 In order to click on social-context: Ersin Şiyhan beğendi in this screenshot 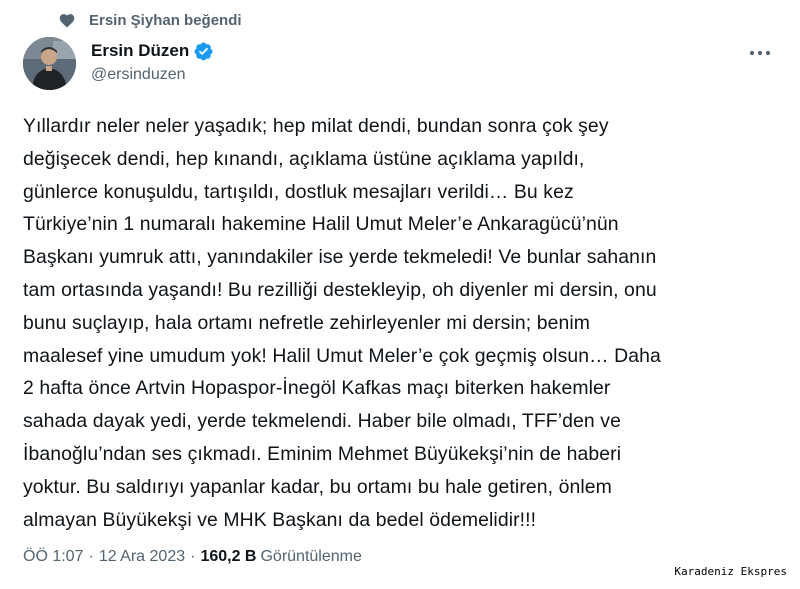, I will do `click(149, 20)`.